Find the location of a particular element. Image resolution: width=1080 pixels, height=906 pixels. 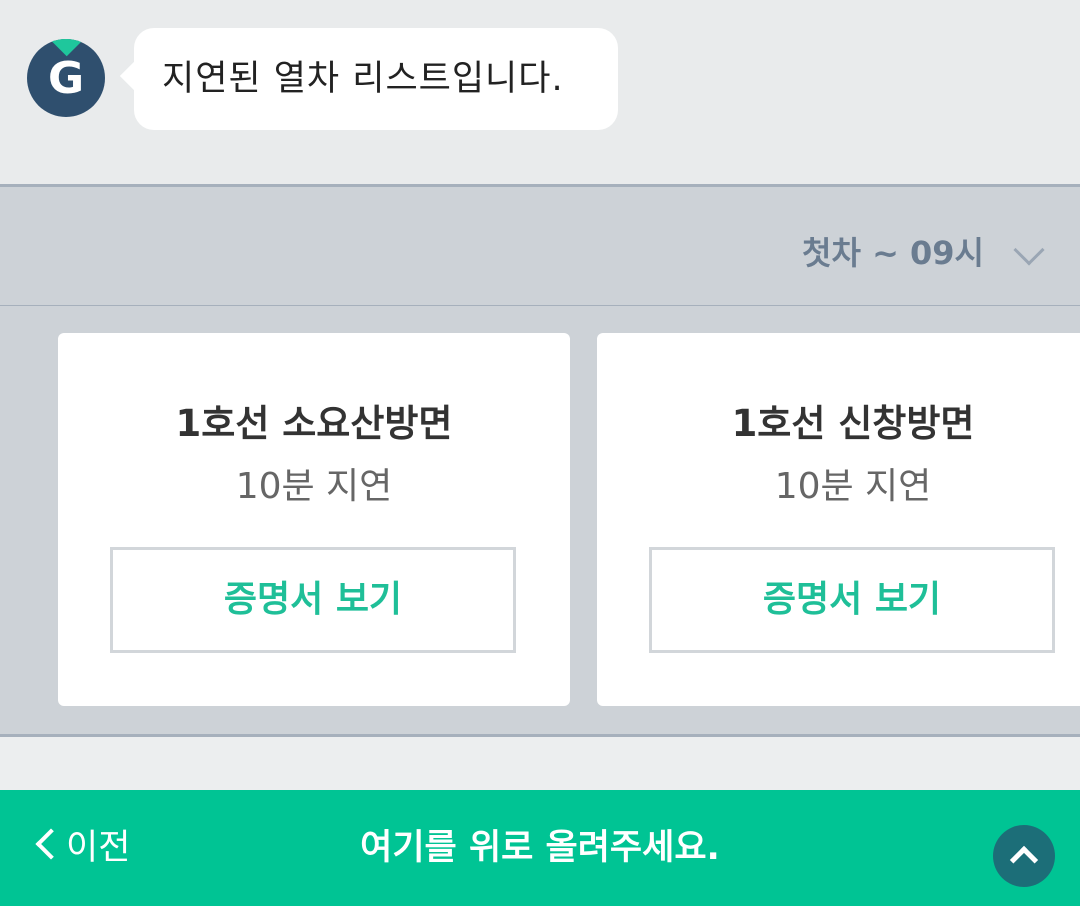

prev-button: 이전 is located at coordinates (81, 848).